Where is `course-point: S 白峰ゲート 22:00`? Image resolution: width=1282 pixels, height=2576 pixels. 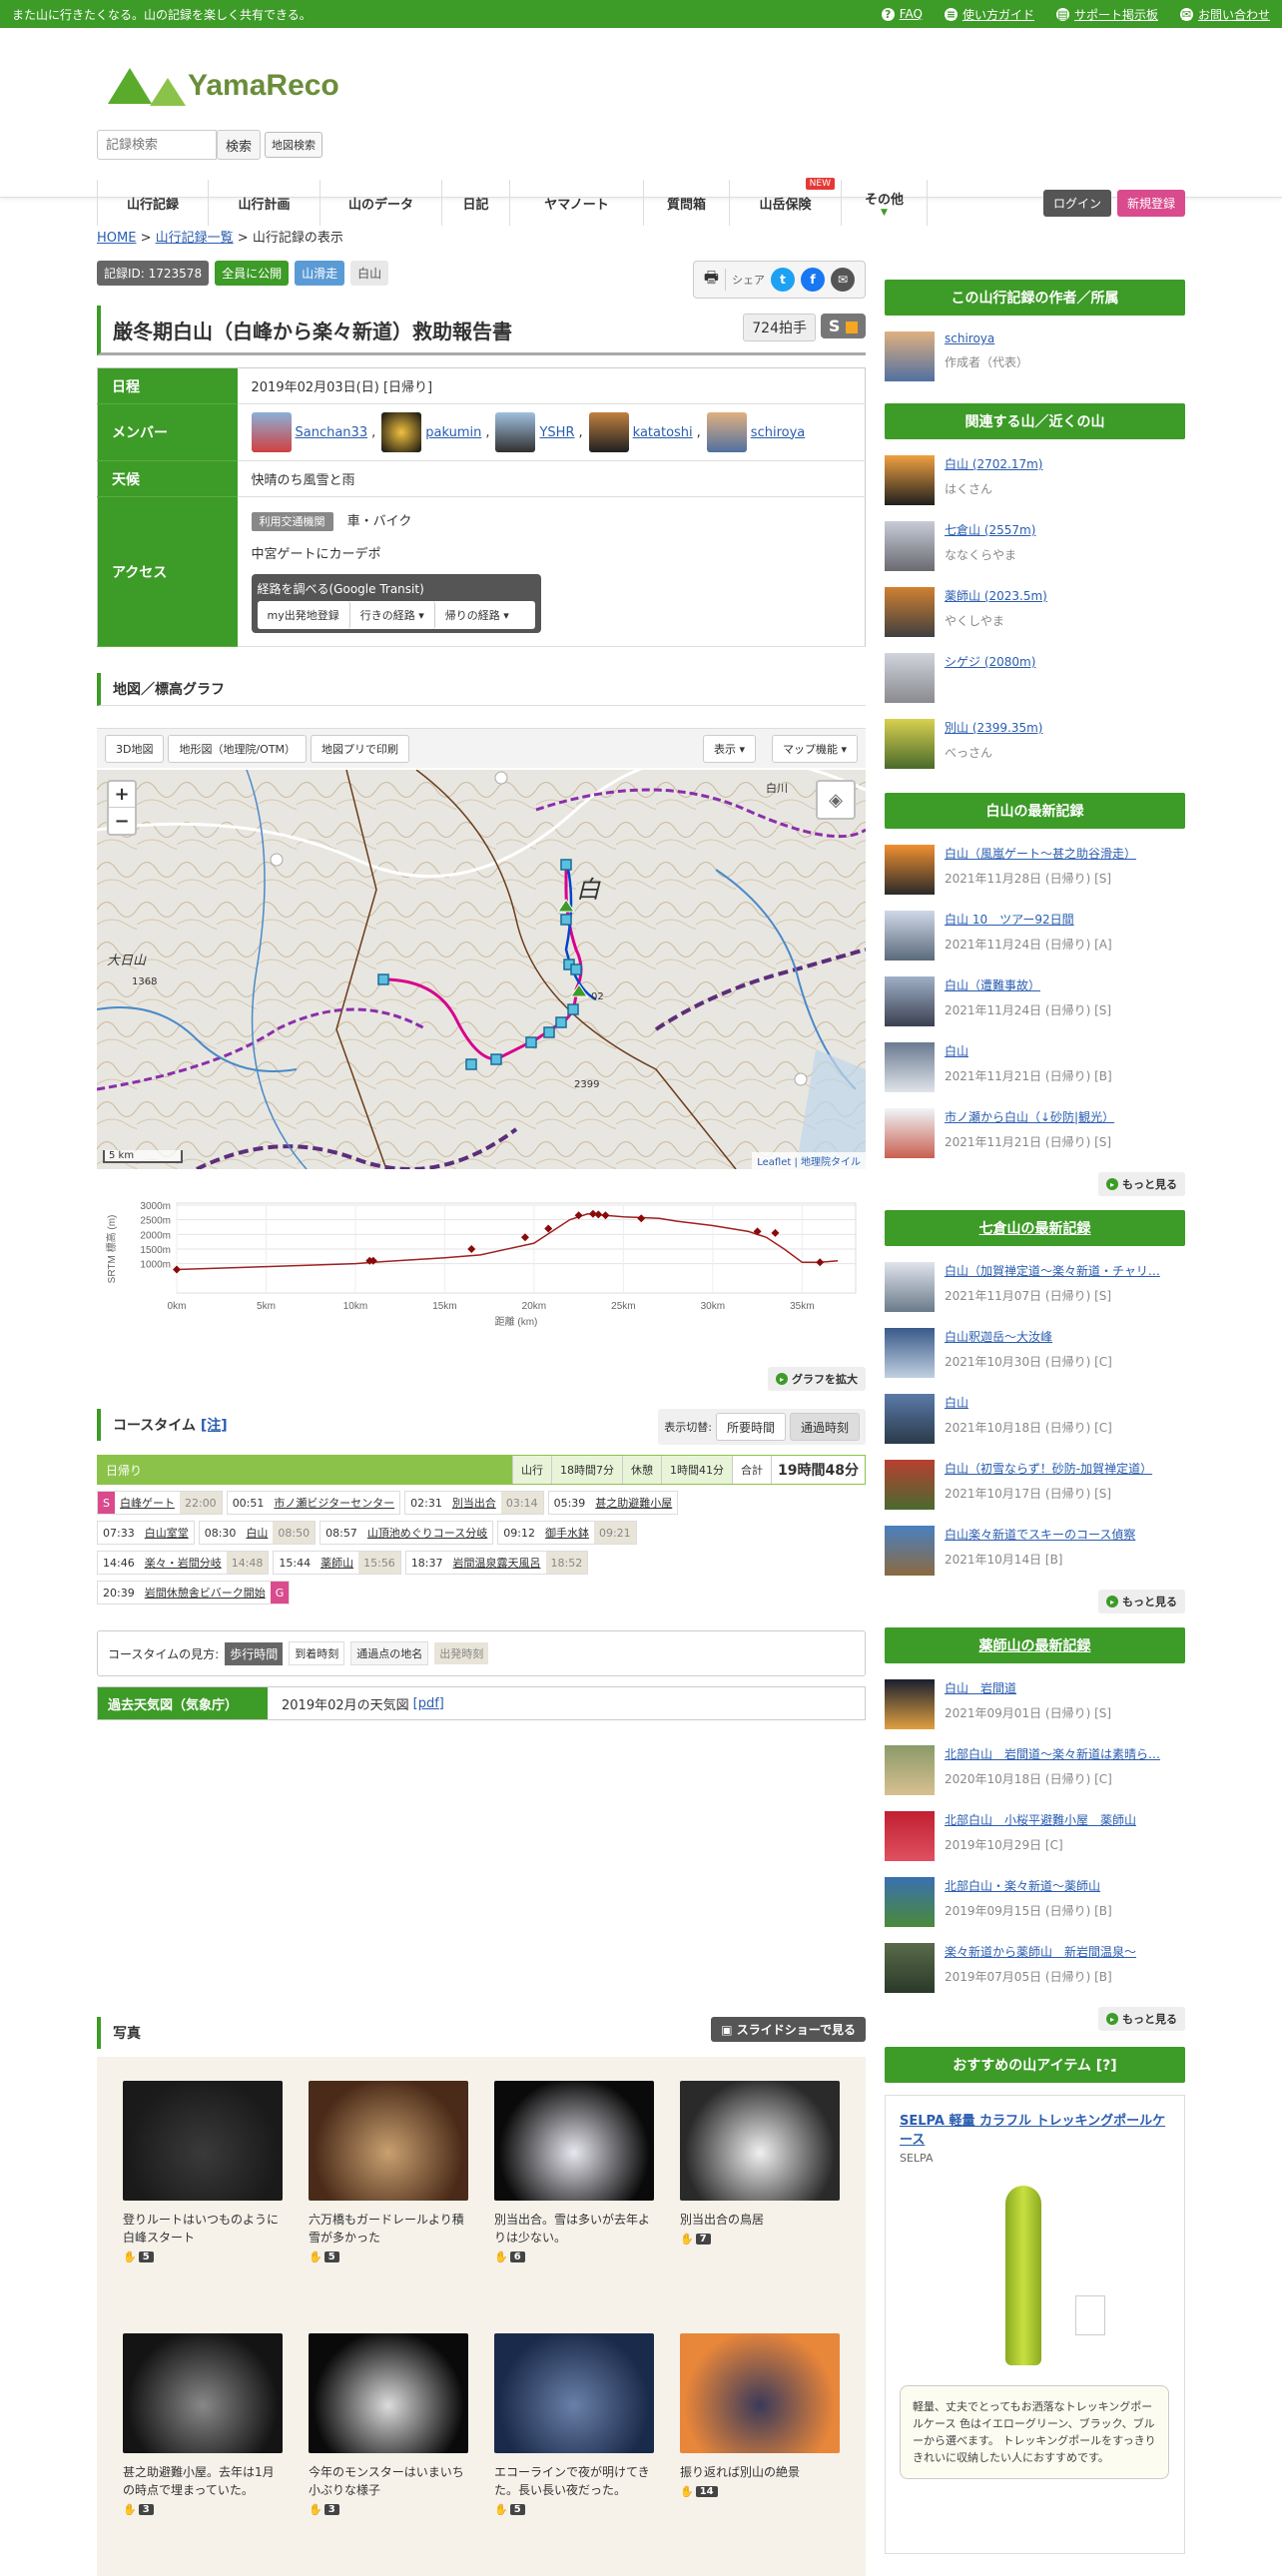 course-point: S 白峰ゲート 22:00 is located at coordinates (160, 1503).